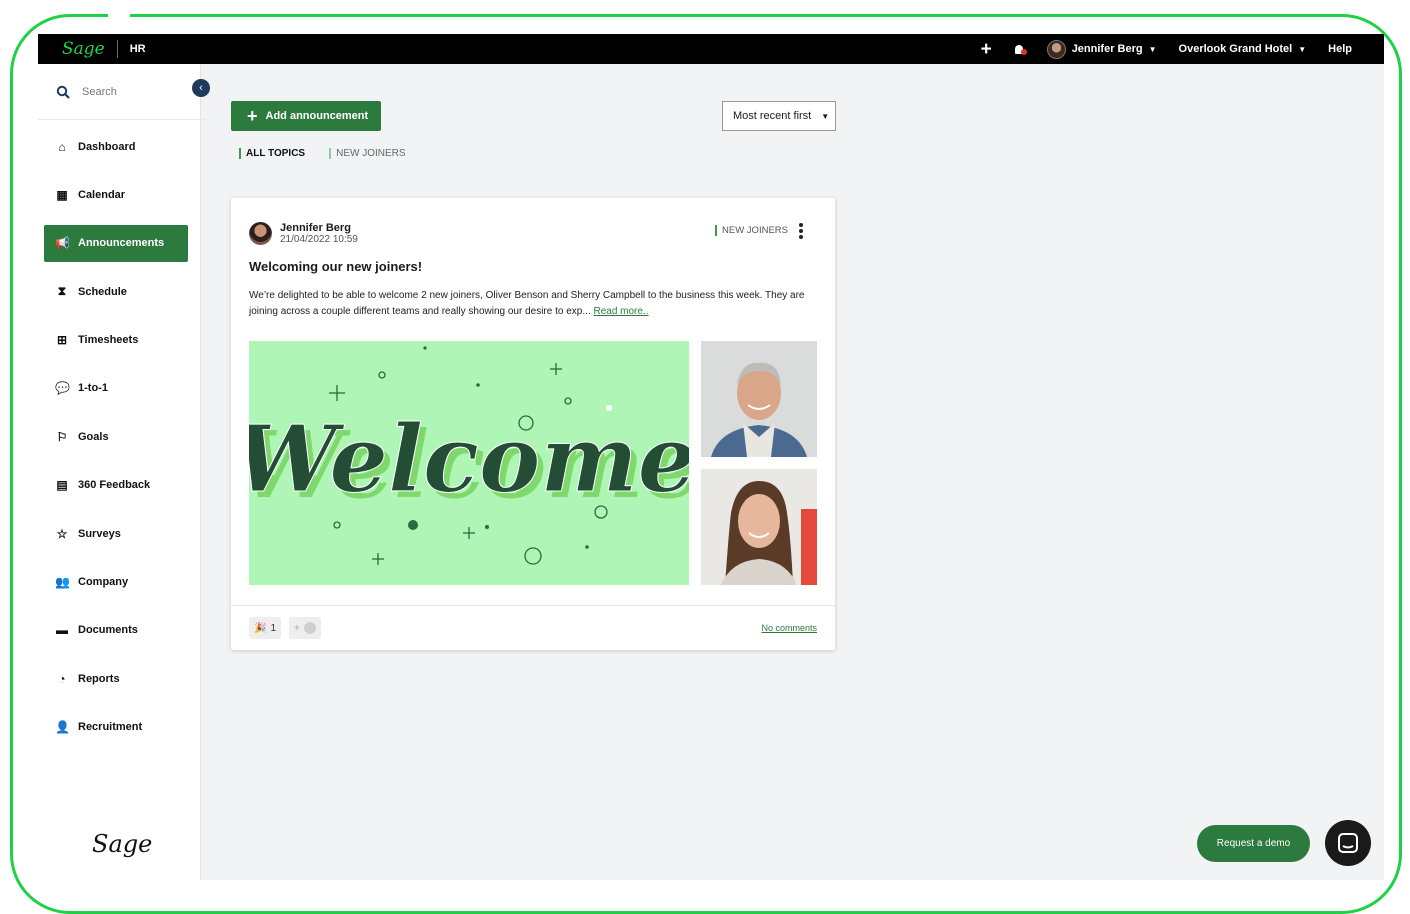 The width and height of the screenshot is (1410, 914). What do you see at coordinates (117, 49) in the screenshot?
I see `logo-separator` at bounding box center [117, 49].